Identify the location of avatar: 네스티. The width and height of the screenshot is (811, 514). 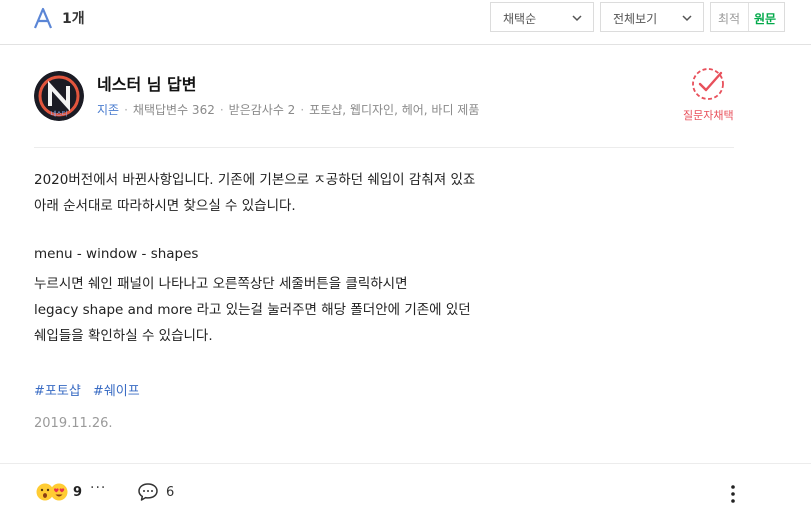
(59, 96).